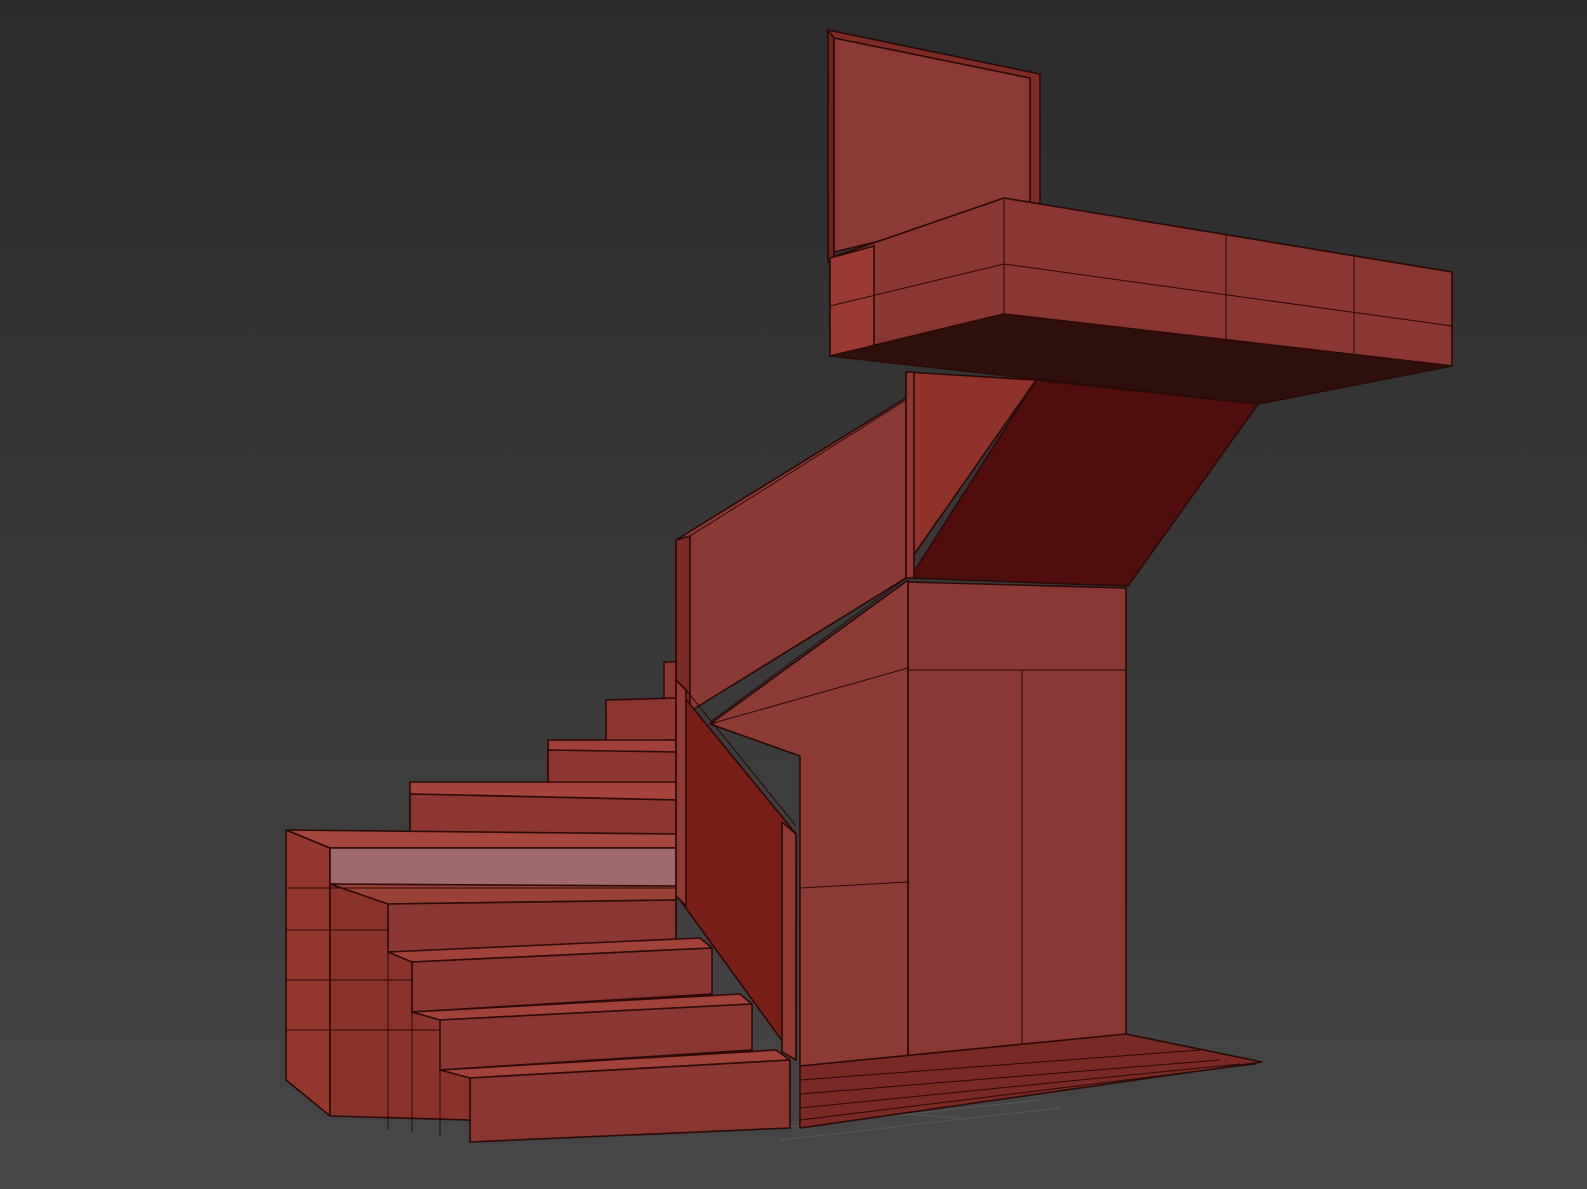 Image resolution: width=1587 pixels, height=1189 pixels. I want to click on upper-flight-underside, so click(1082, 479).